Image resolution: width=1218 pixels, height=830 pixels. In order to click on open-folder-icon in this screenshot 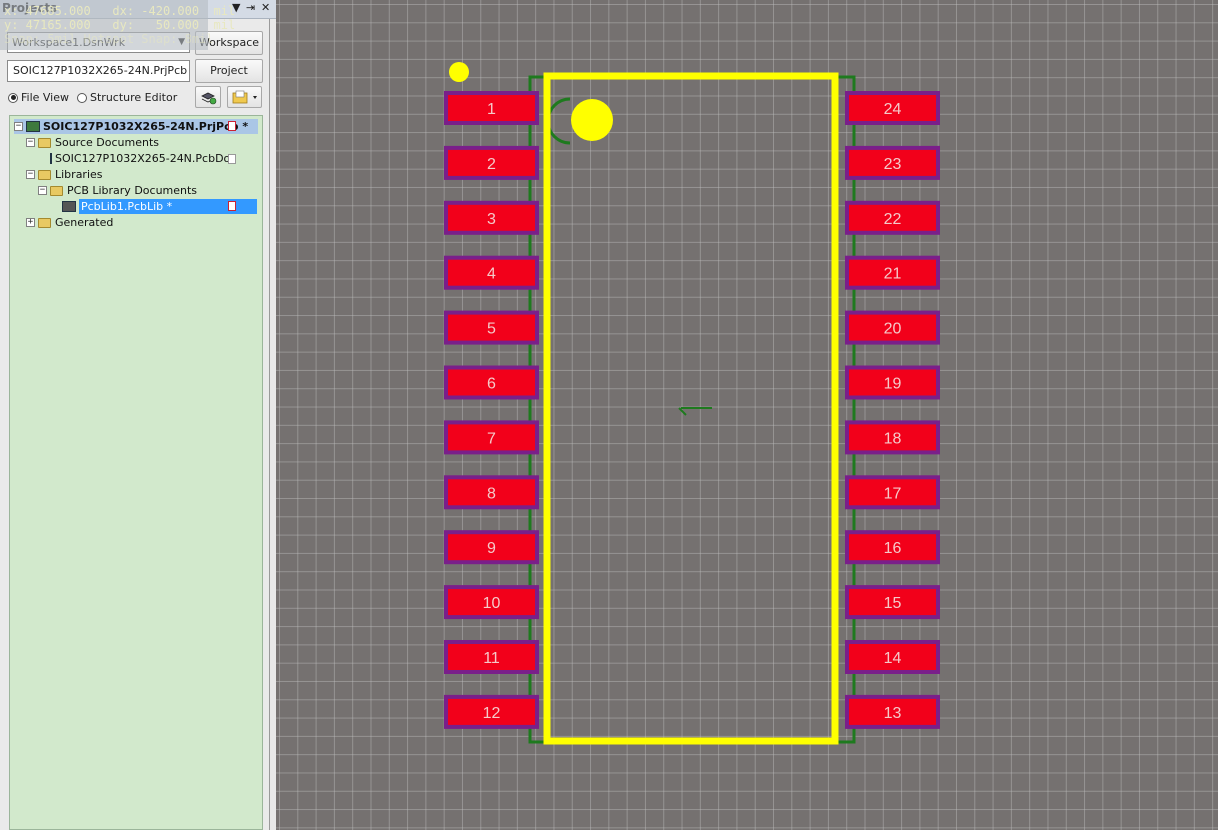, I will do `click(244, 97)`.